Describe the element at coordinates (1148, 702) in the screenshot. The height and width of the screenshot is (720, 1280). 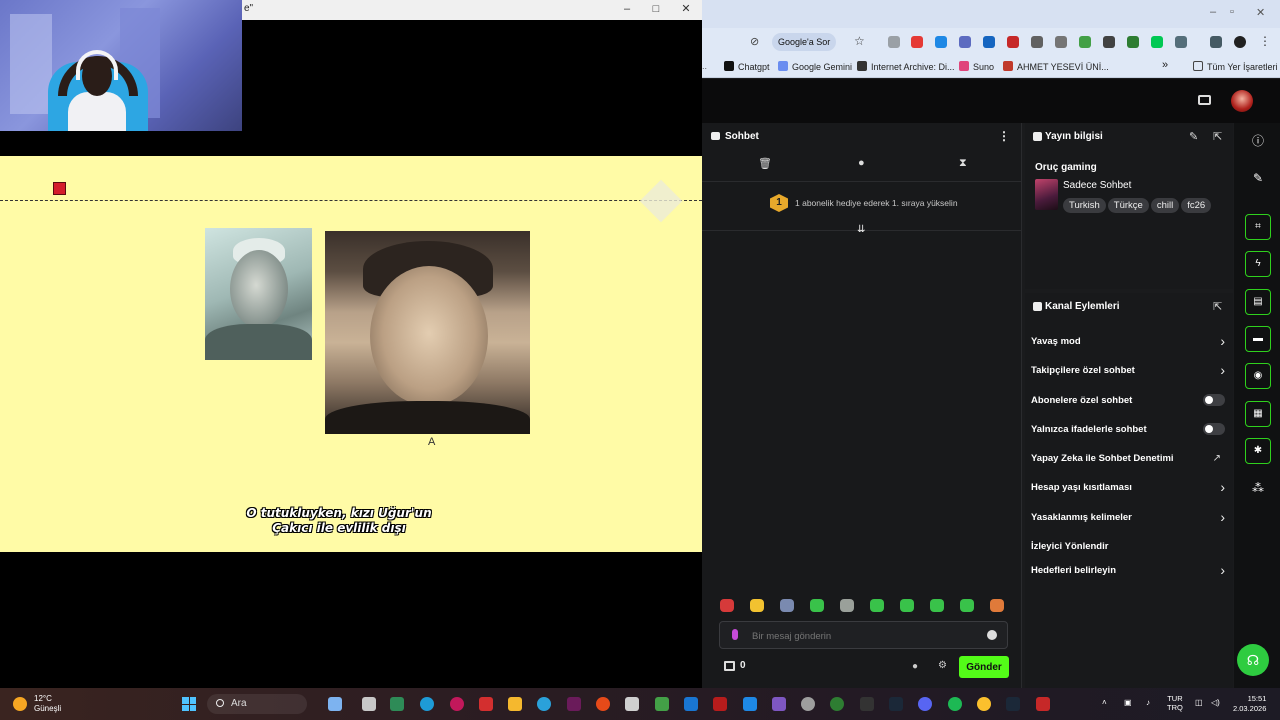
I see `microphone-icon: ♪` at that location.